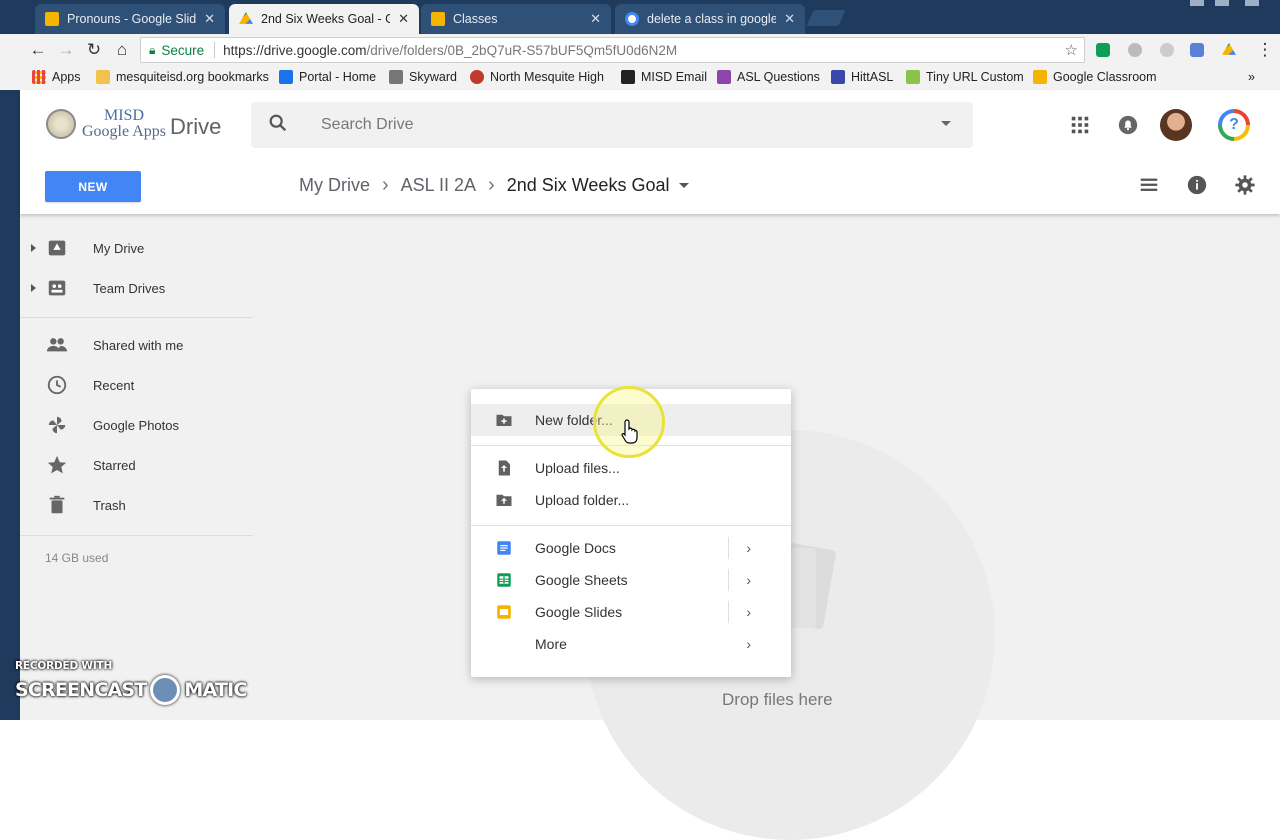  I want to click on my-drive-icon, so click(57, 248).